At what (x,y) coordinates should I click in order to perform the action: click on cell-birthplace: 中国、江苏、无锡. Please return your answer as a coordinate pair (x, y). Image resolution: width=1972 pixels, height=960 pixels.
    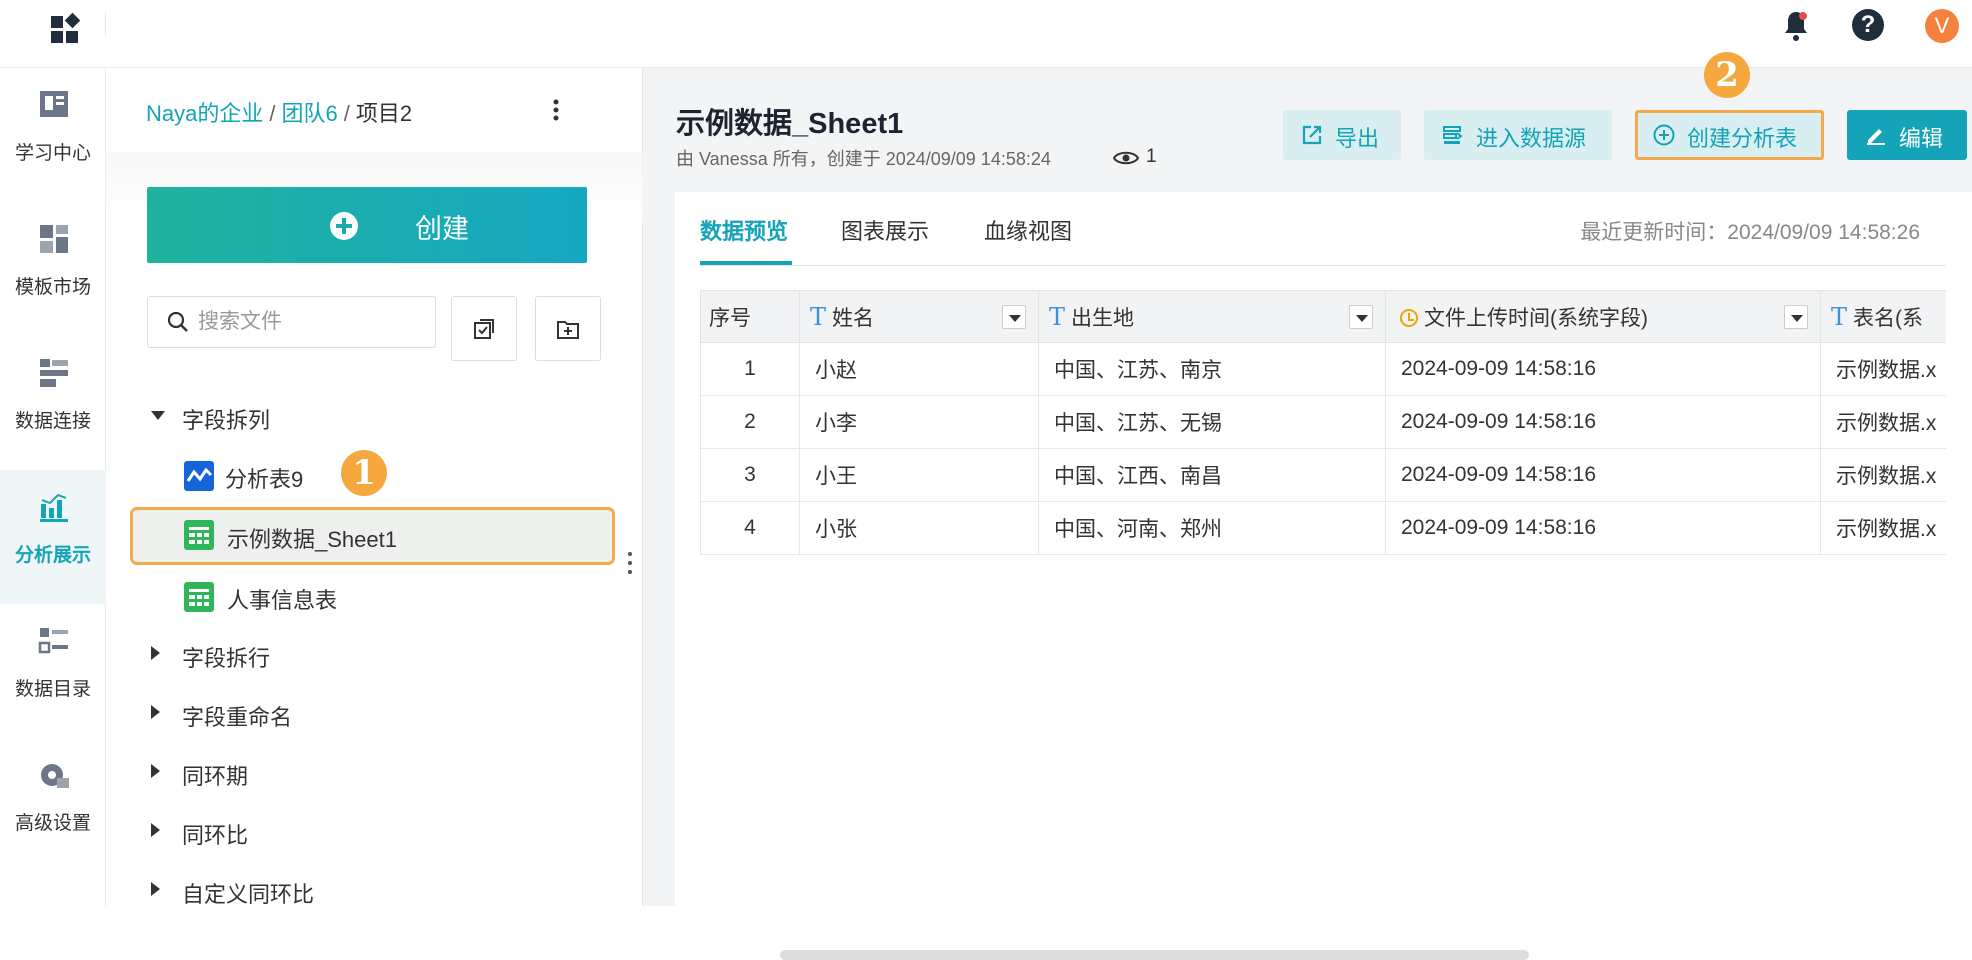
    Looking at the image, I should click on (1212, 422).